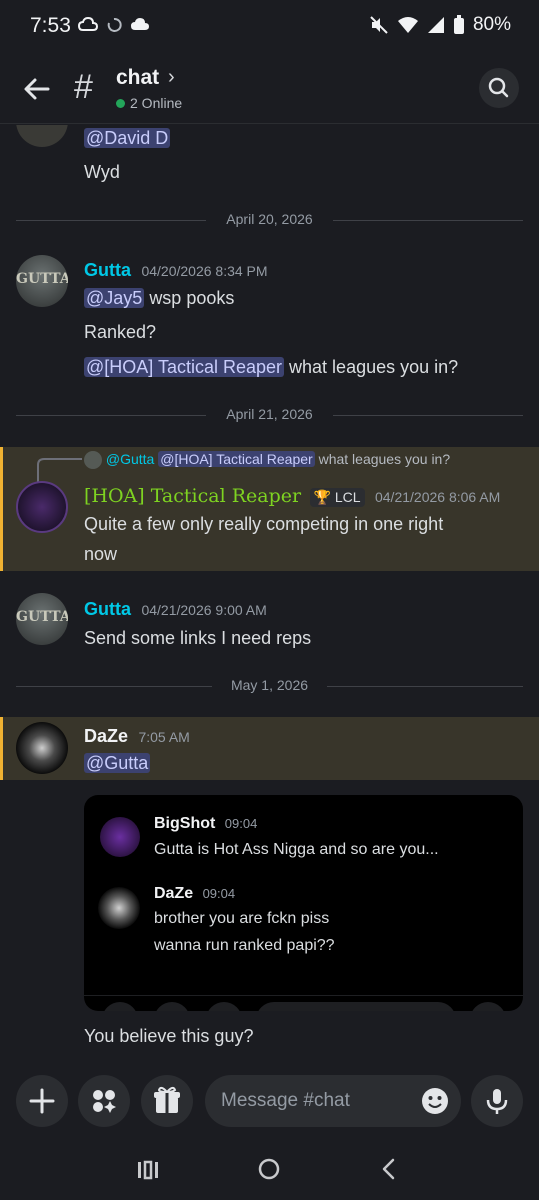 The height and width of the screenshot is (1200, 539). I want to click on timestamp: 04/21/2026 8:06 AM, so click(437, 497).